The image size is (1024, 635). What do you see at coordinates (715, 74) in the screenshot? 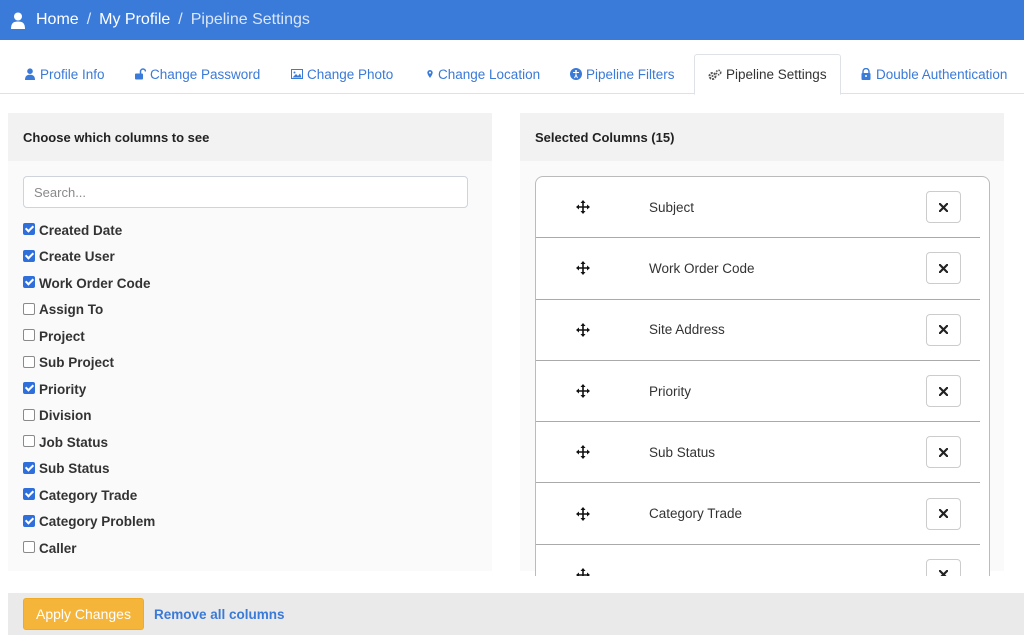
I see `gears-icon` at bounding box center [715, 74].